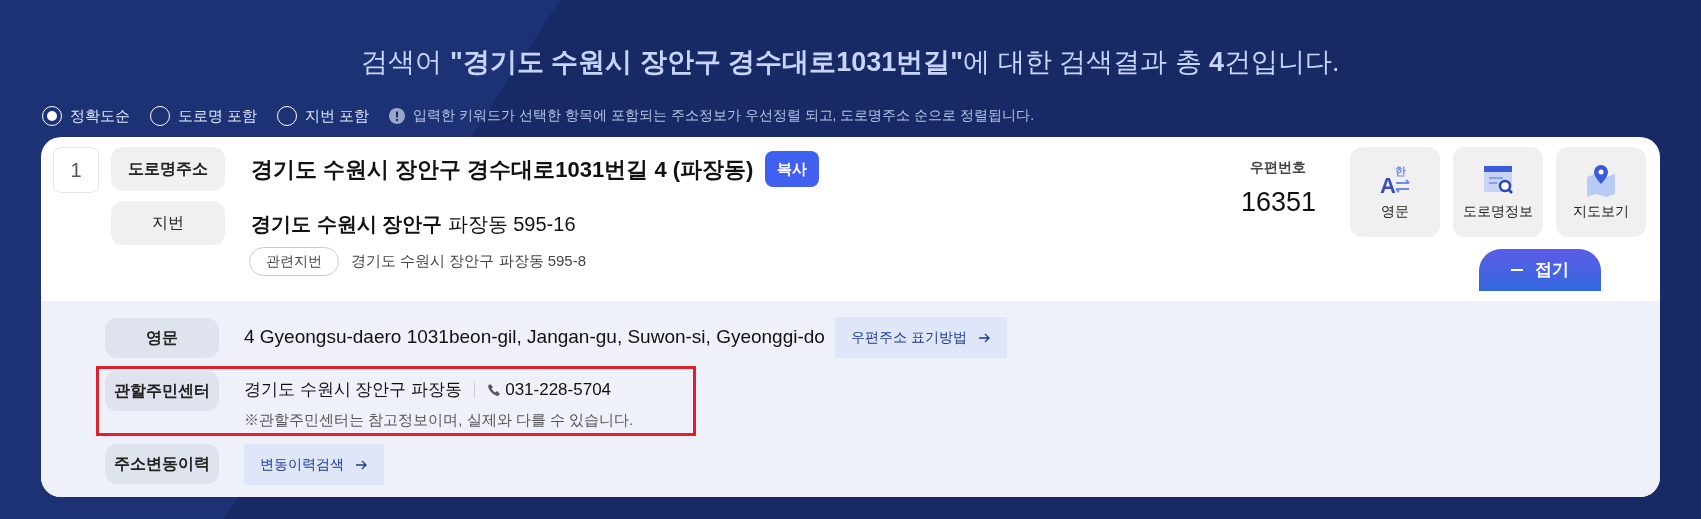 The image size is (1701, 519). What do you see at coordinates (1278, 167) in the screenshot?
I see `postal-code-label: 우편번호` at bounding box center [1278, 167].